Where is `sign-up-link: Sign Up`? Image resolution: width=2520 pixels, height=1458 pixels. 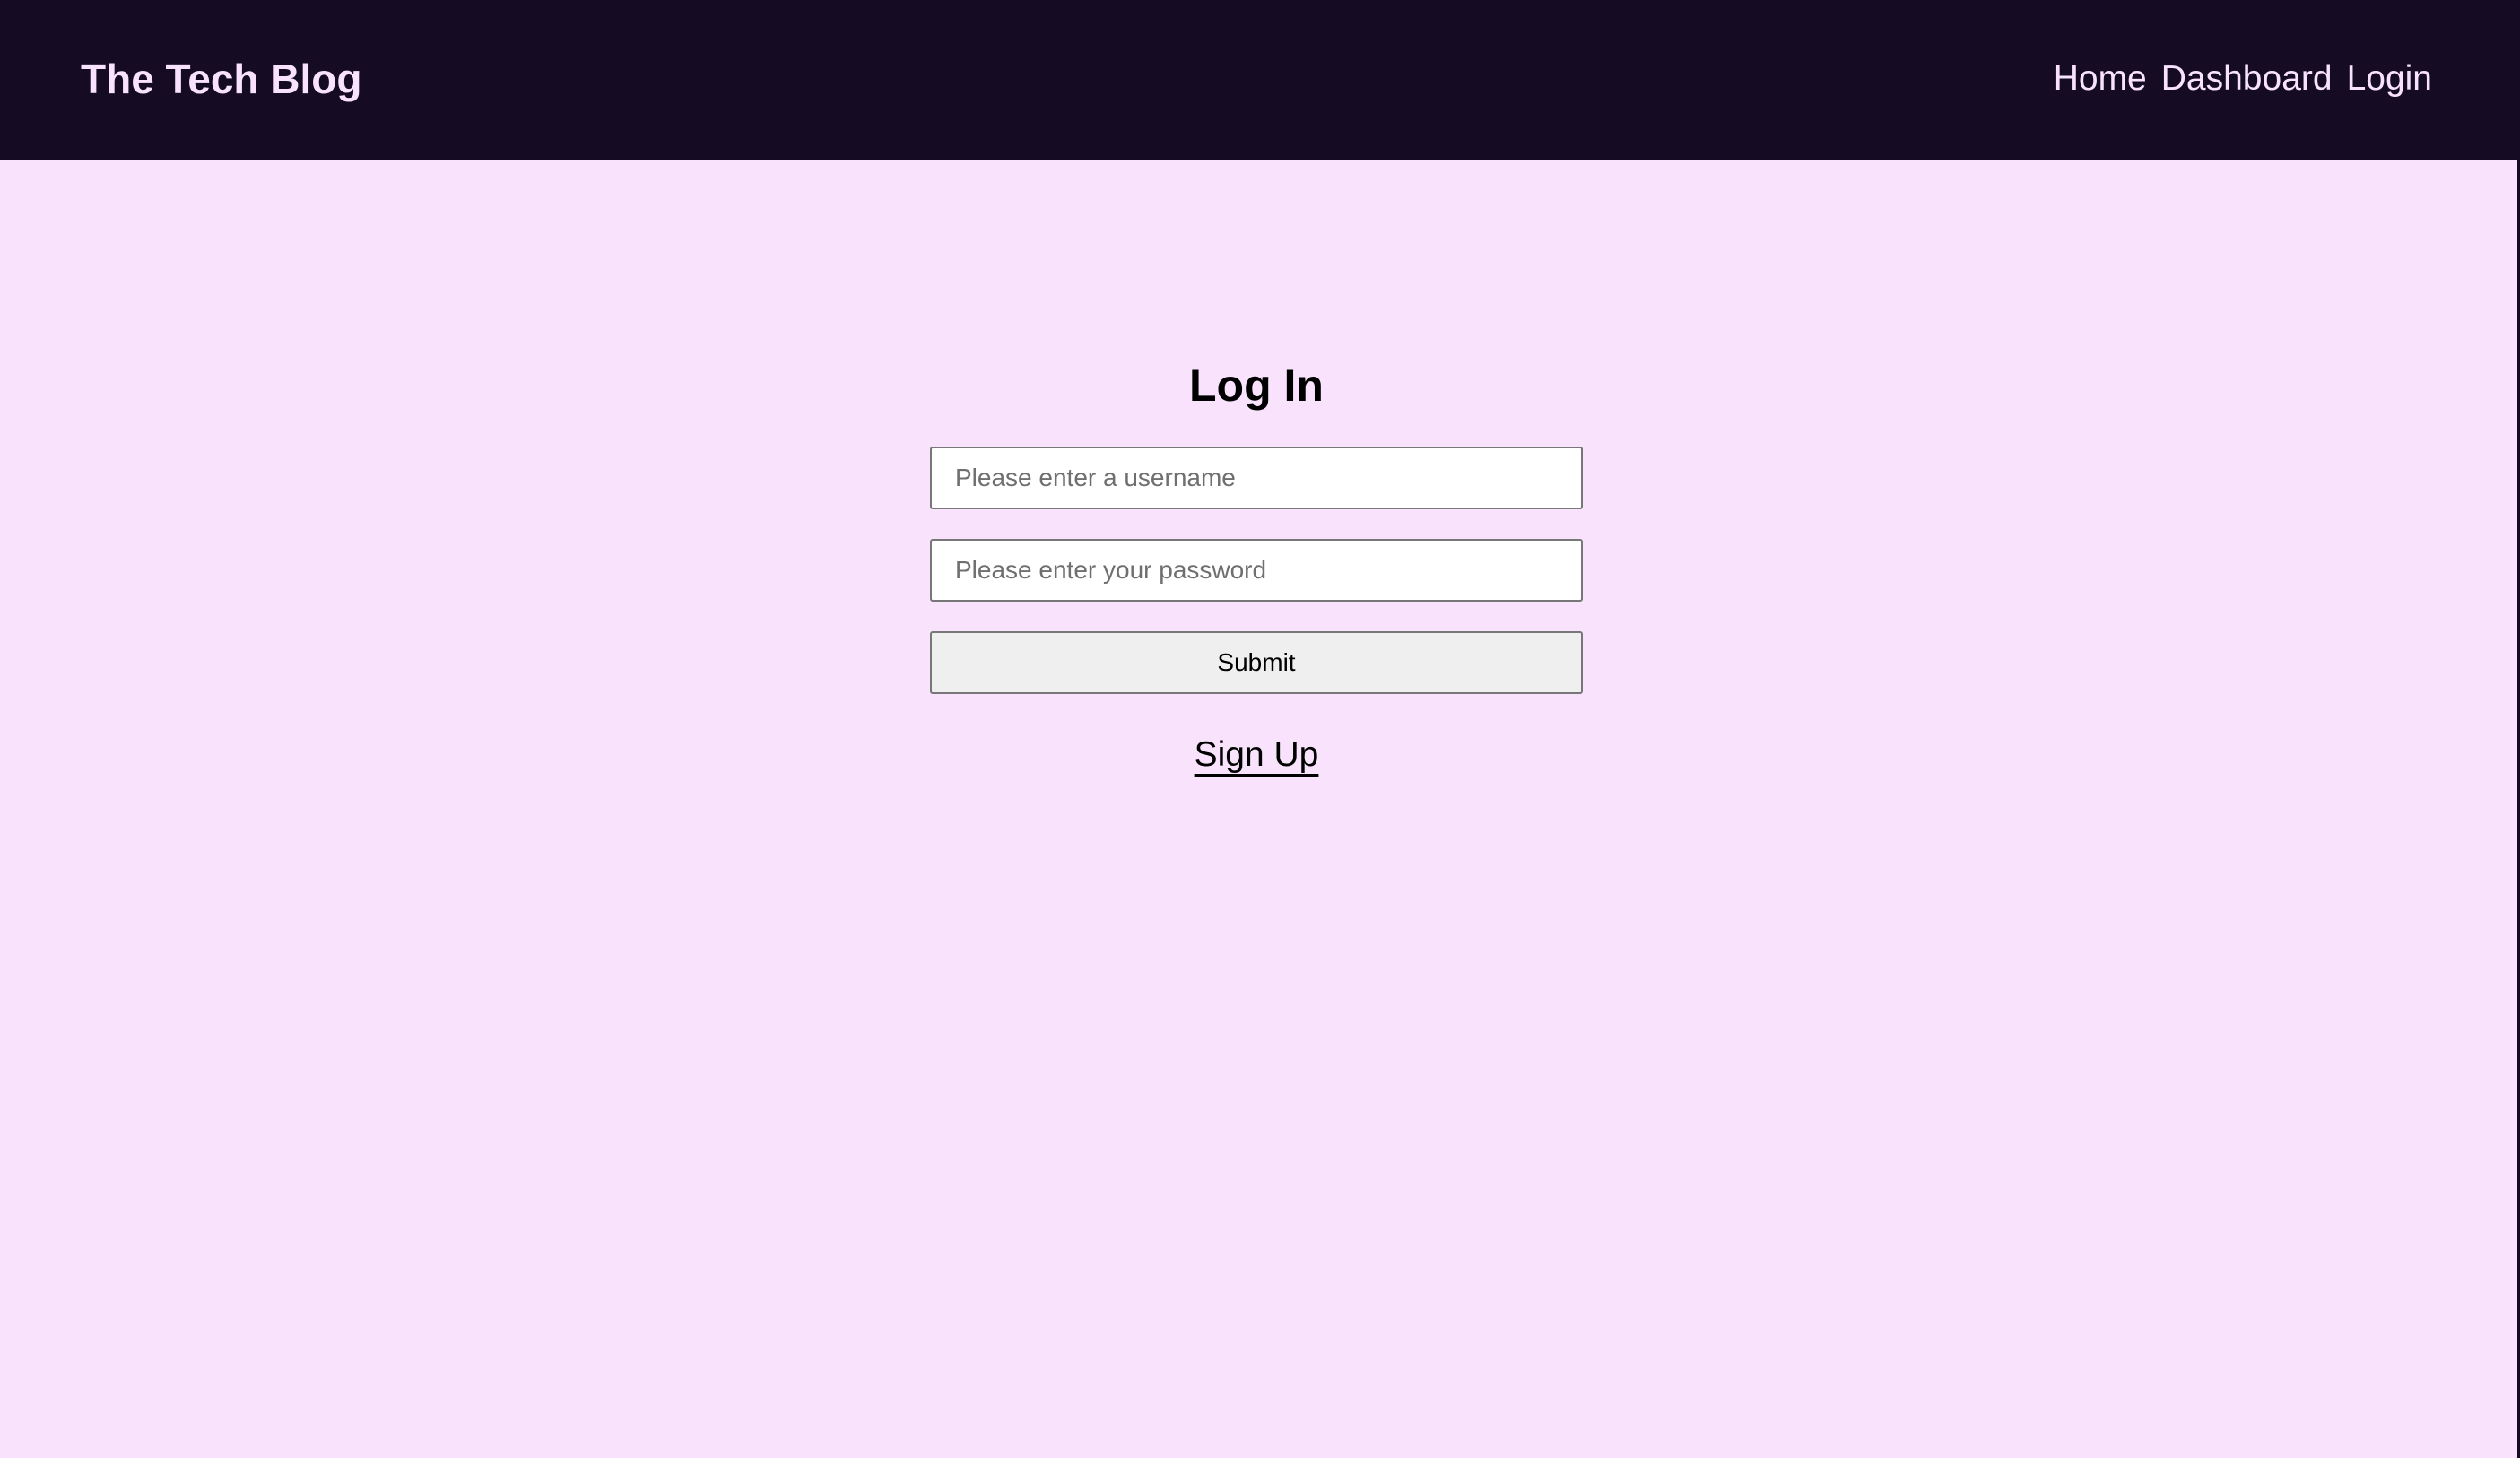
sign-up-link: Sign Up is located at coordinates (1257, 755).